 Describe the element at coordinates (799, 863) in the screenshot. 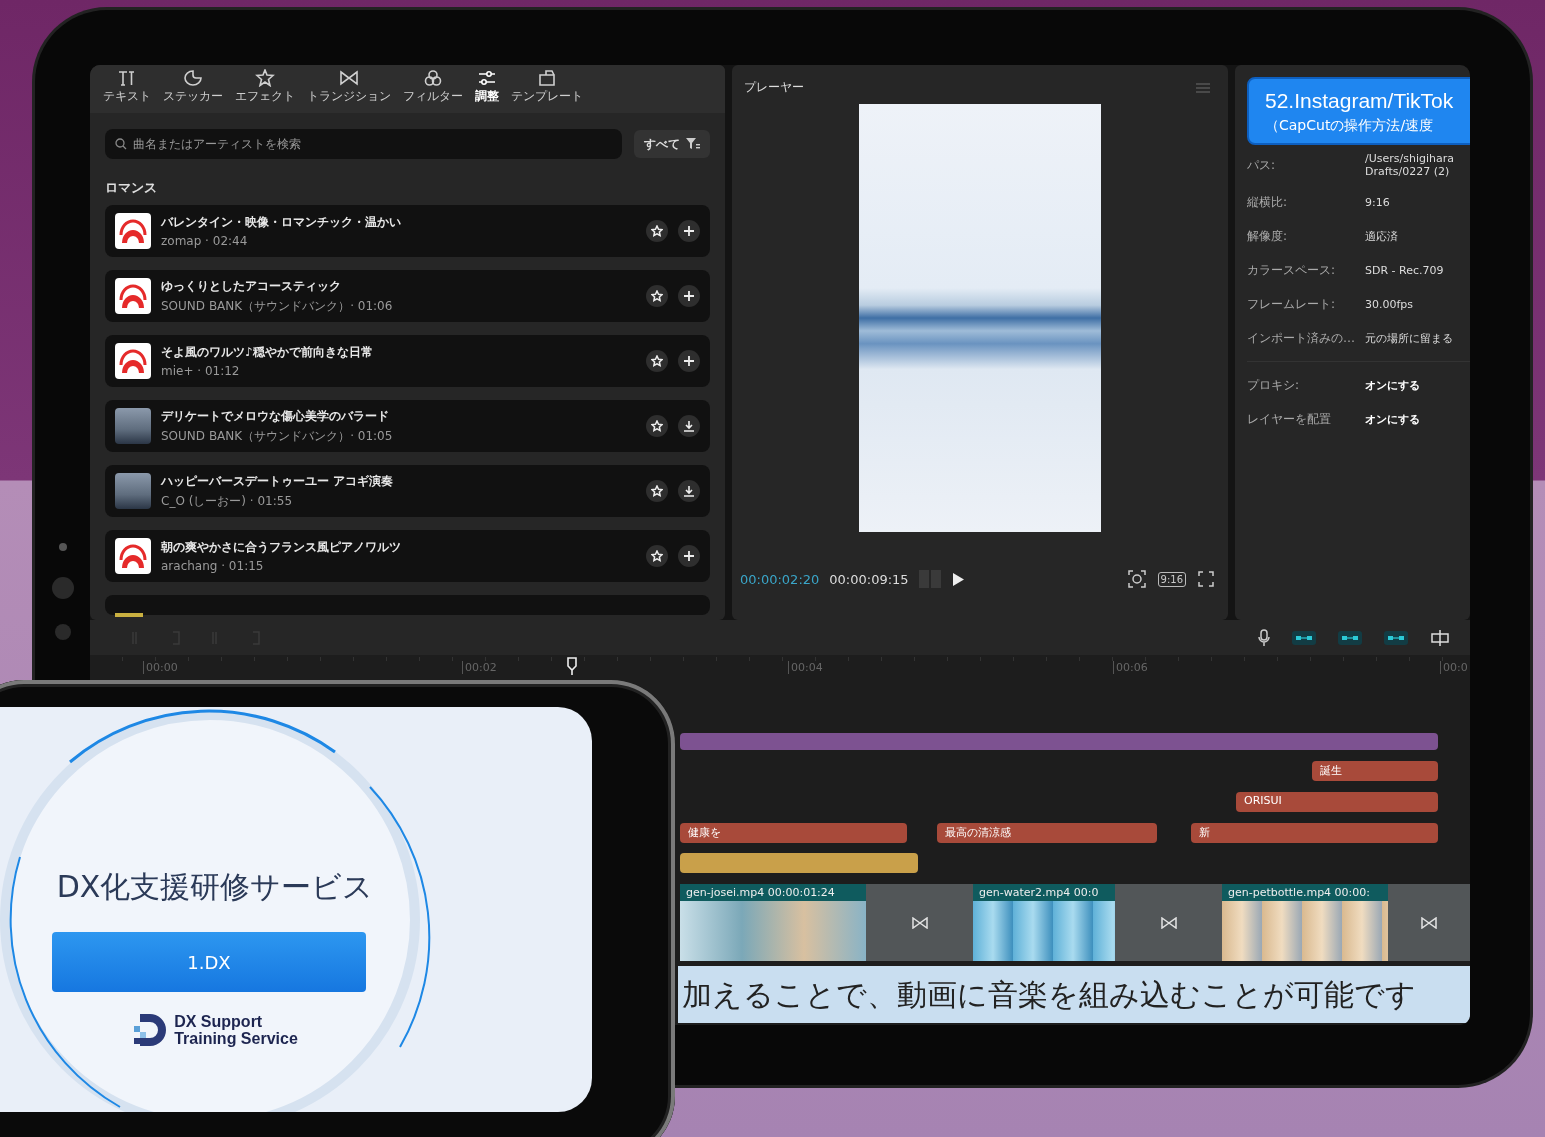

I see `effect-clip` at that location.